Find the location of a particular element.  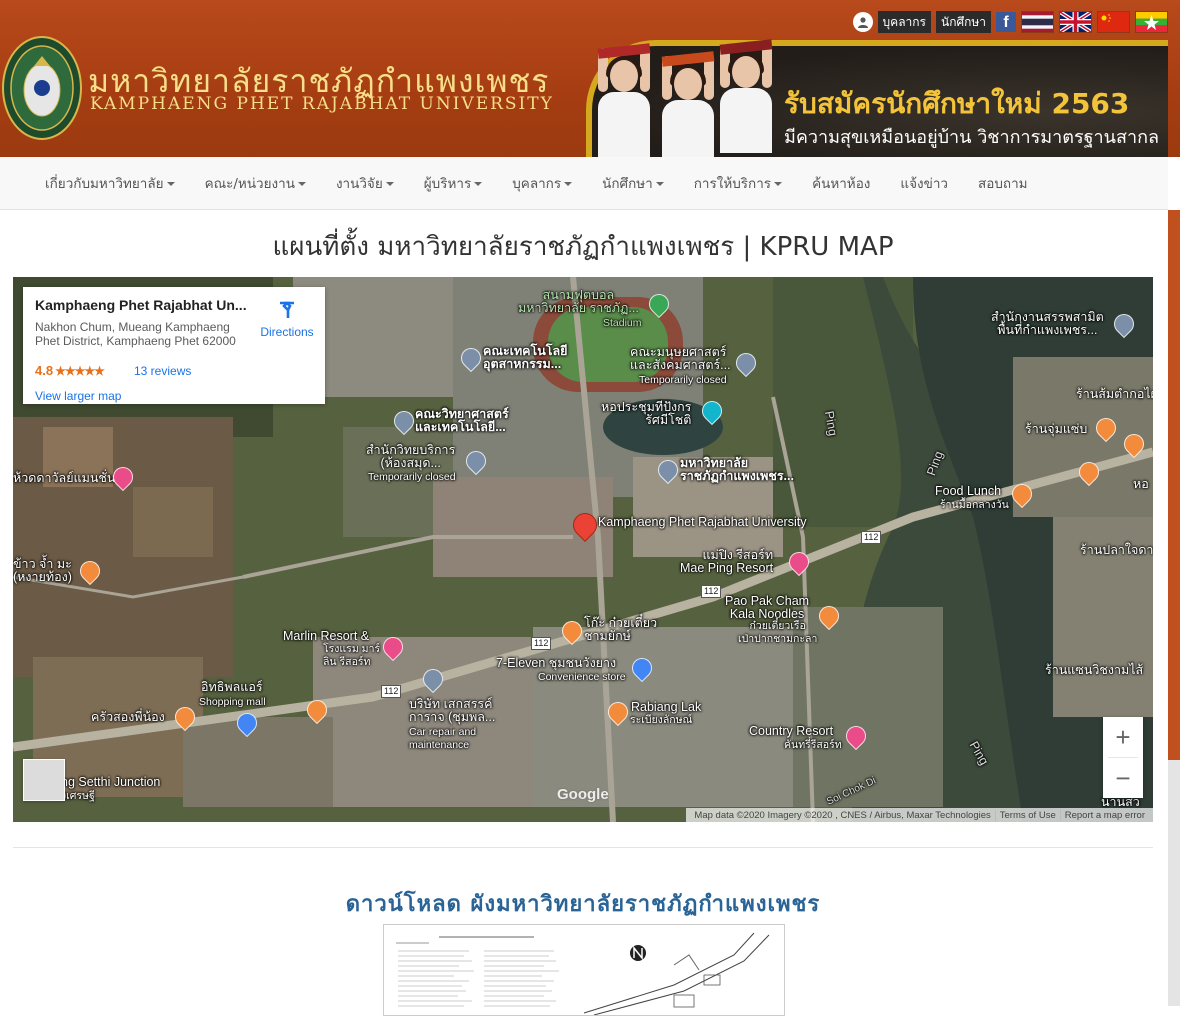

nav-item-services: การให้บริการ is located at coordinates (738, 183).